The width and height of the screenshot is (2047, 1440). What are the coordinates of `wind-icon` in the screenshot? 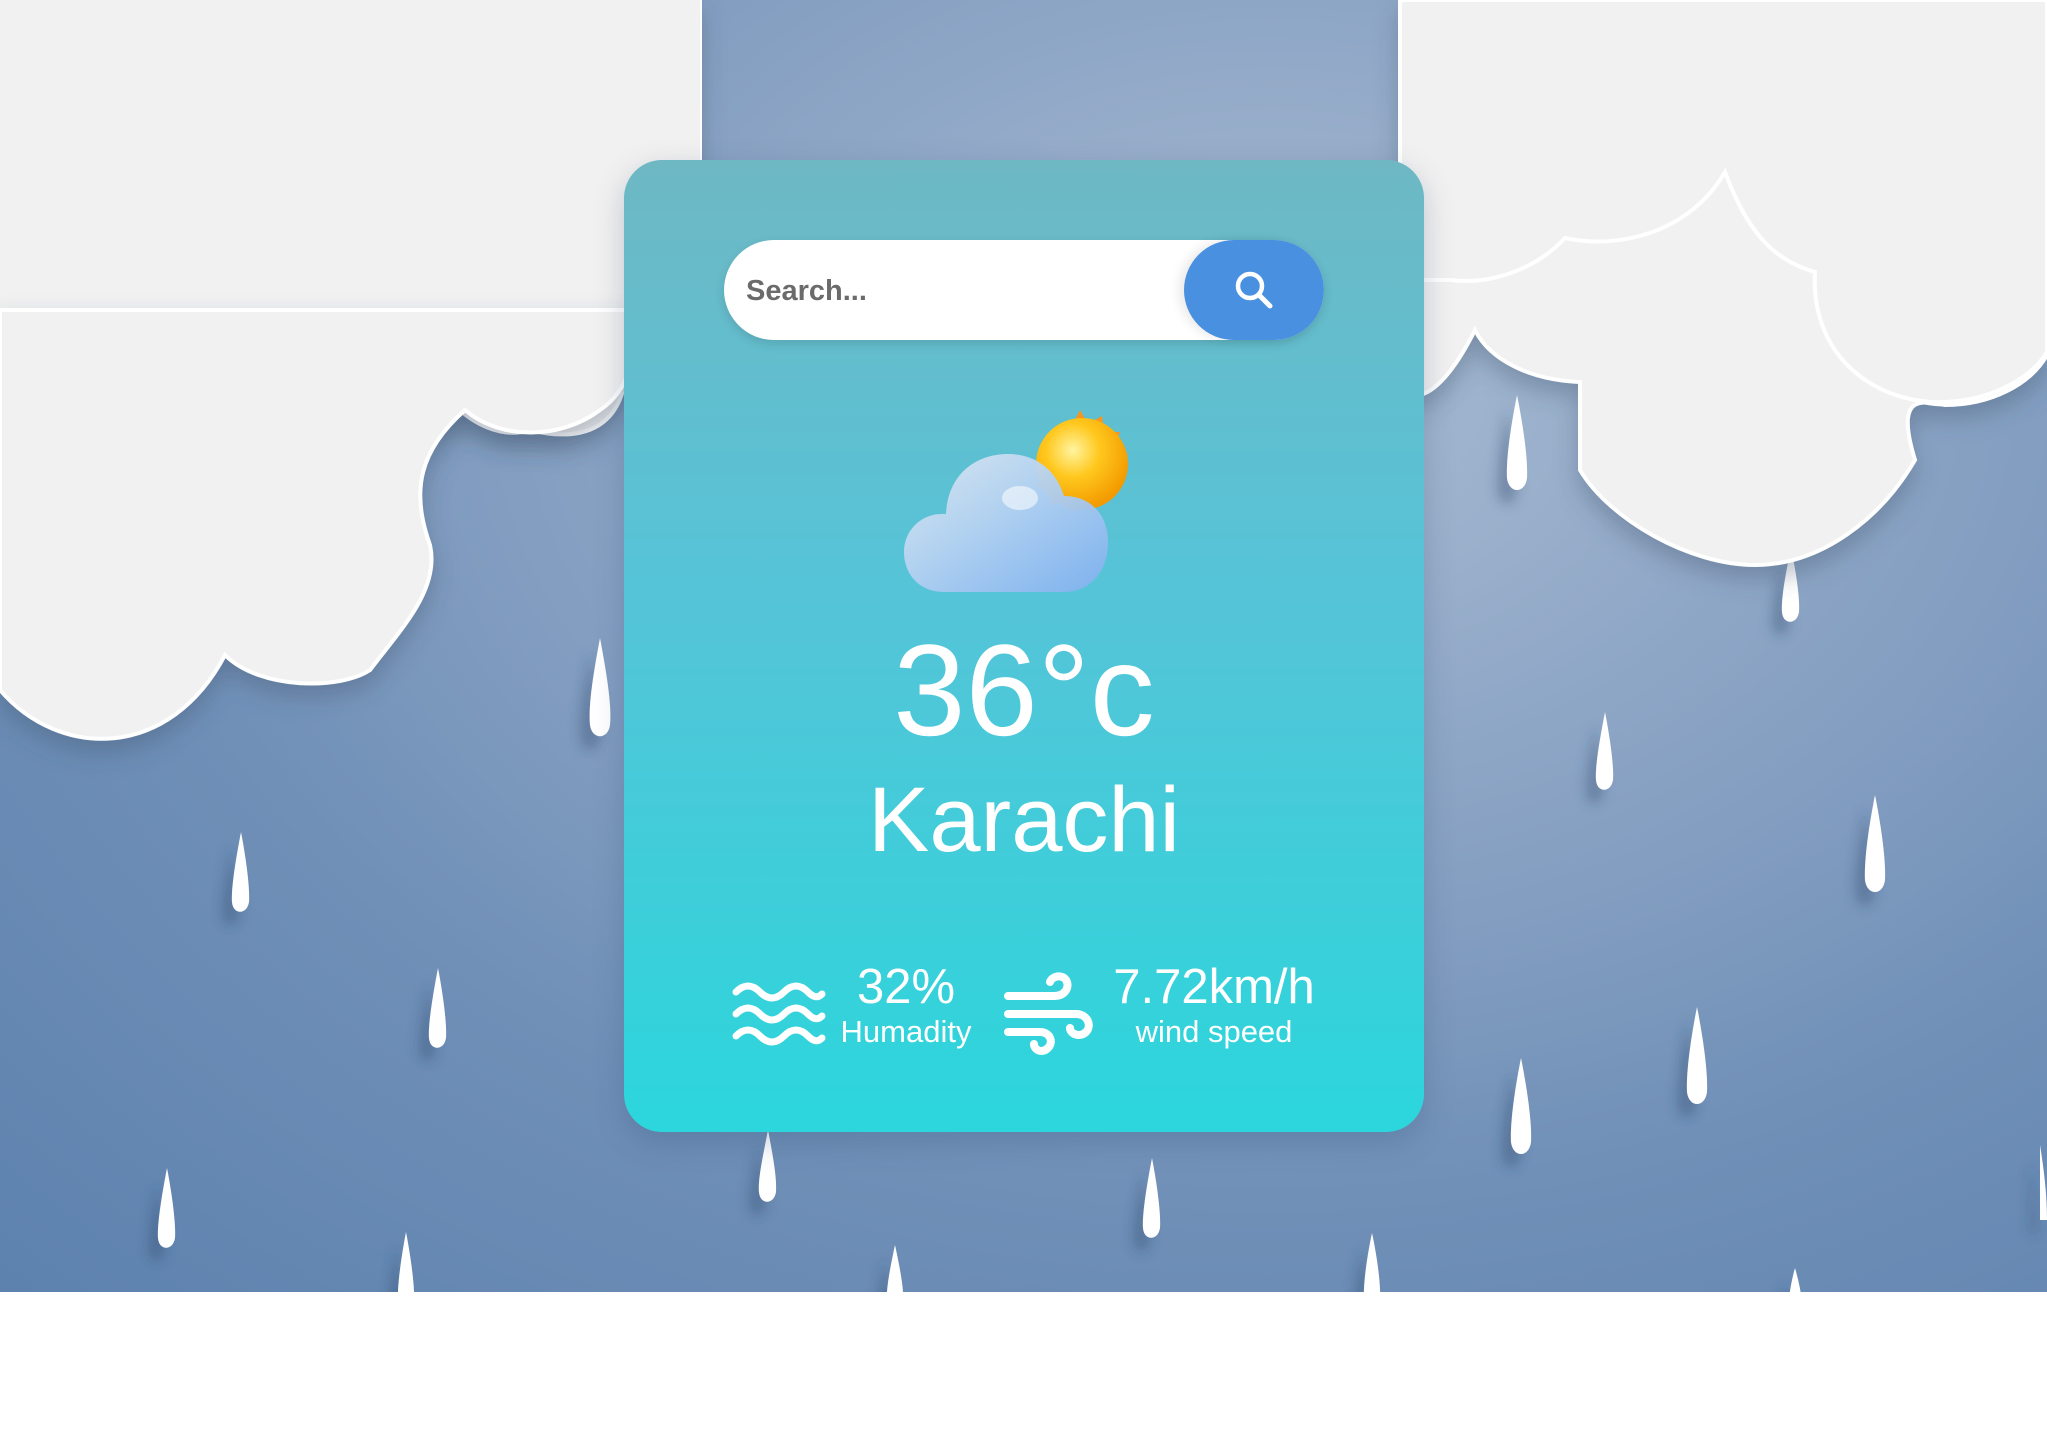 It's located at (1048, 1013).